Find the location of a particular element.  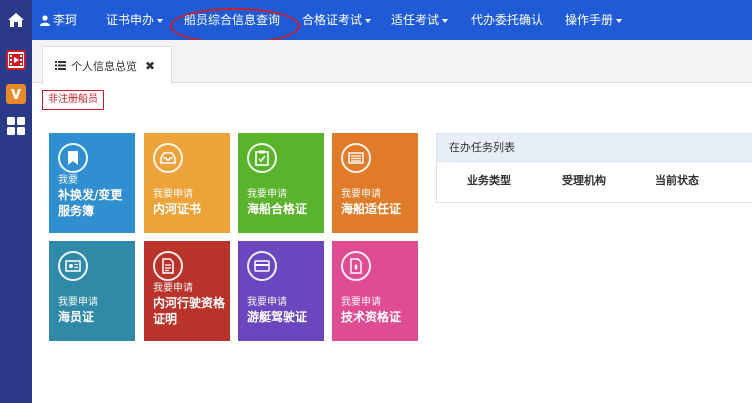

user-icon is located at coordinates (45, 20).